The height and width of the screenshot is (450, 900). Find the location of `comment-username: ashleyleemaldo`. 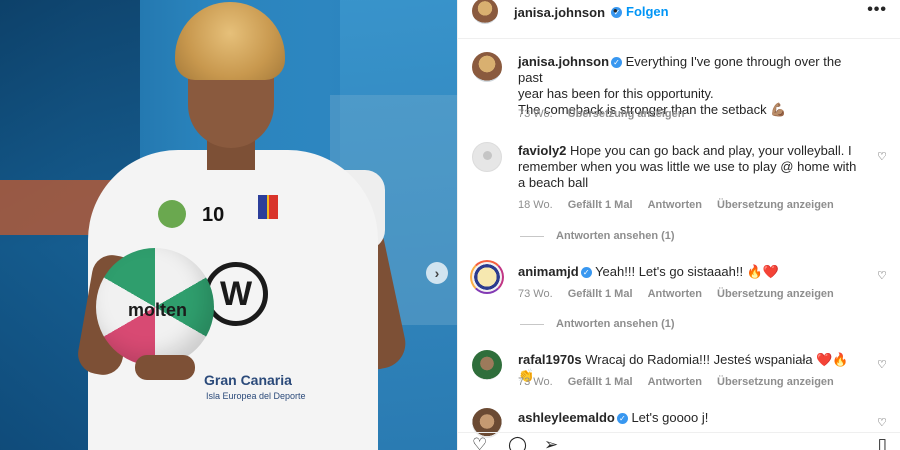

comment-username: ashleyleemaldo is located at coordinates (566, 417).